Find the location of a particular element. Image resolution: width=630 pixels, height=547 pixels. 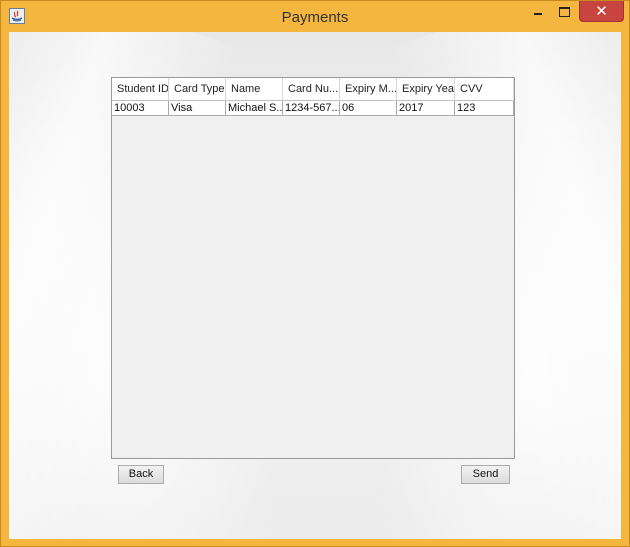

minimize-icon is located at coordinates (538, 14).